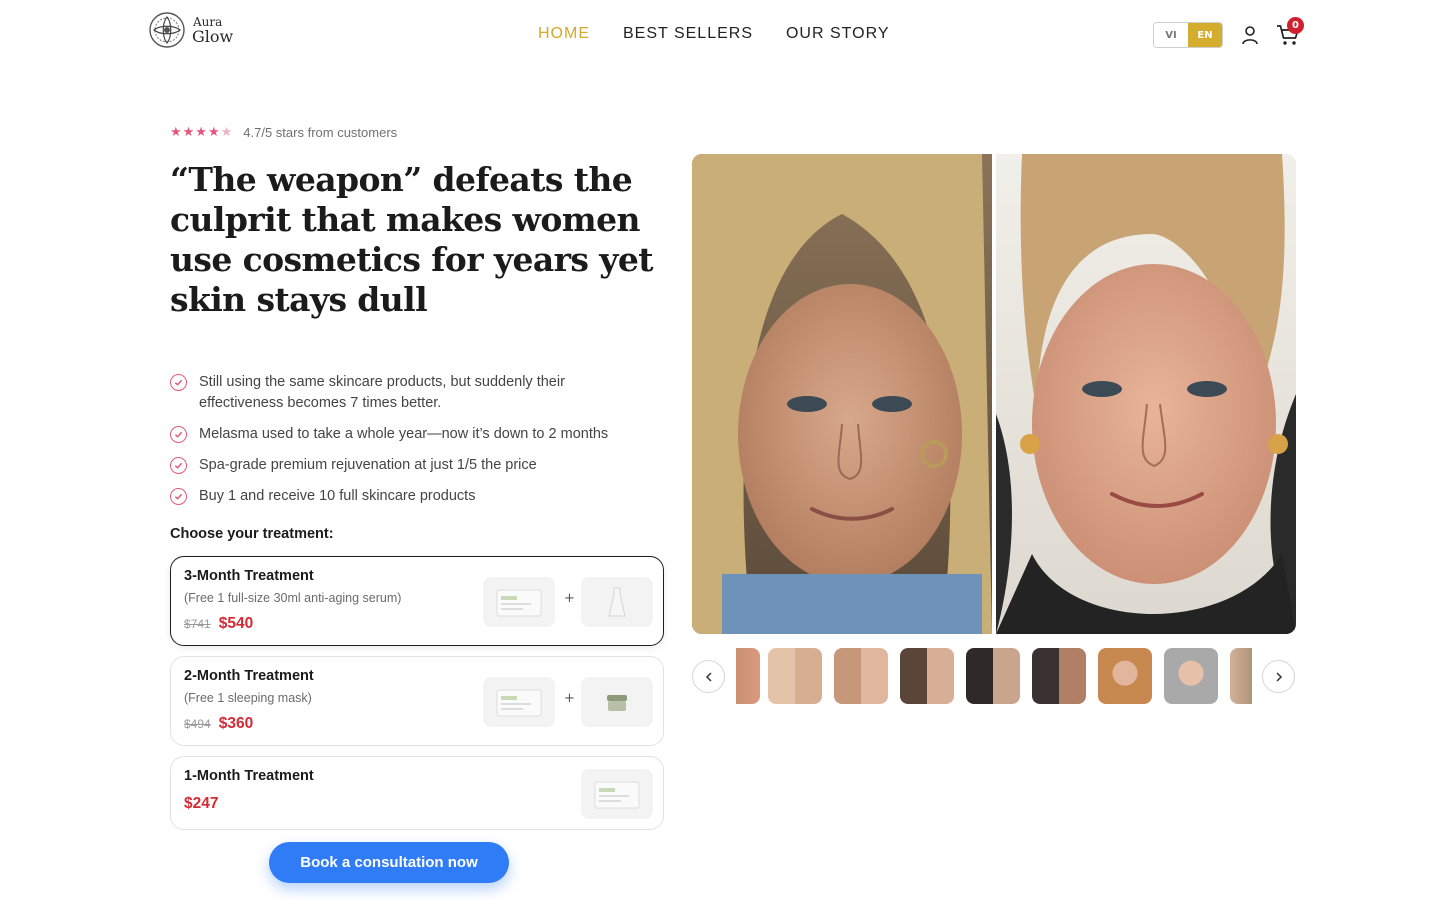  Describe the element at coordinates (213, 36) in the screenshot. I see `logo-line-2: Glow` at that location.